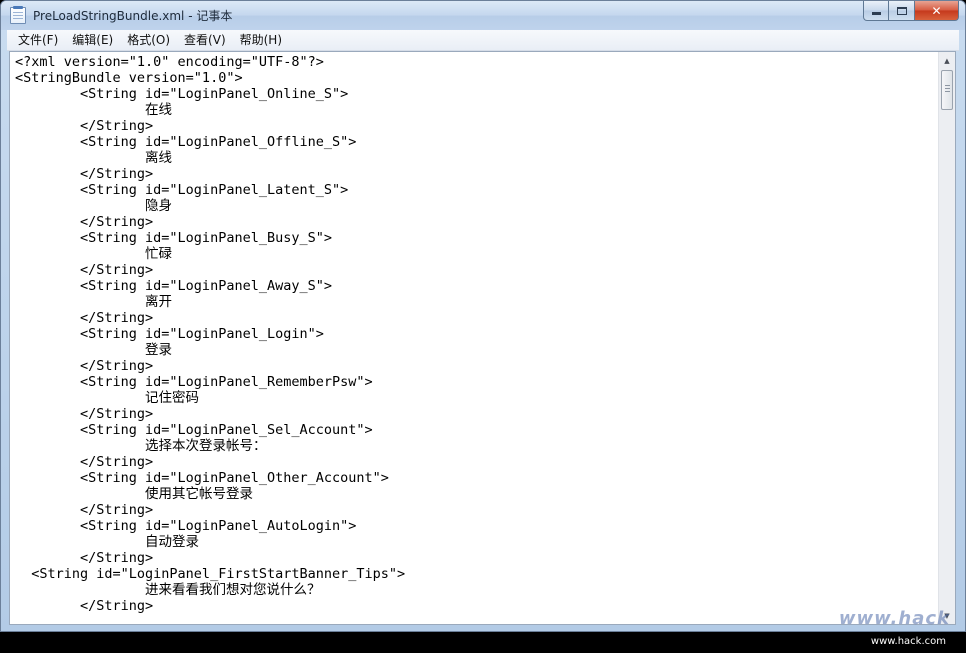 The width and height of the screenshot is (966, 653). Describe the element at coordinates (186, 526) in the screenshot. I see `text-line: <String id="LoginPanel_AutoLogin">` at that location.